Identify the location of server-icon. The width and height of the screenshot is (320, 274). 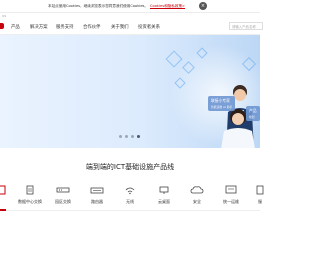
(3, 190).